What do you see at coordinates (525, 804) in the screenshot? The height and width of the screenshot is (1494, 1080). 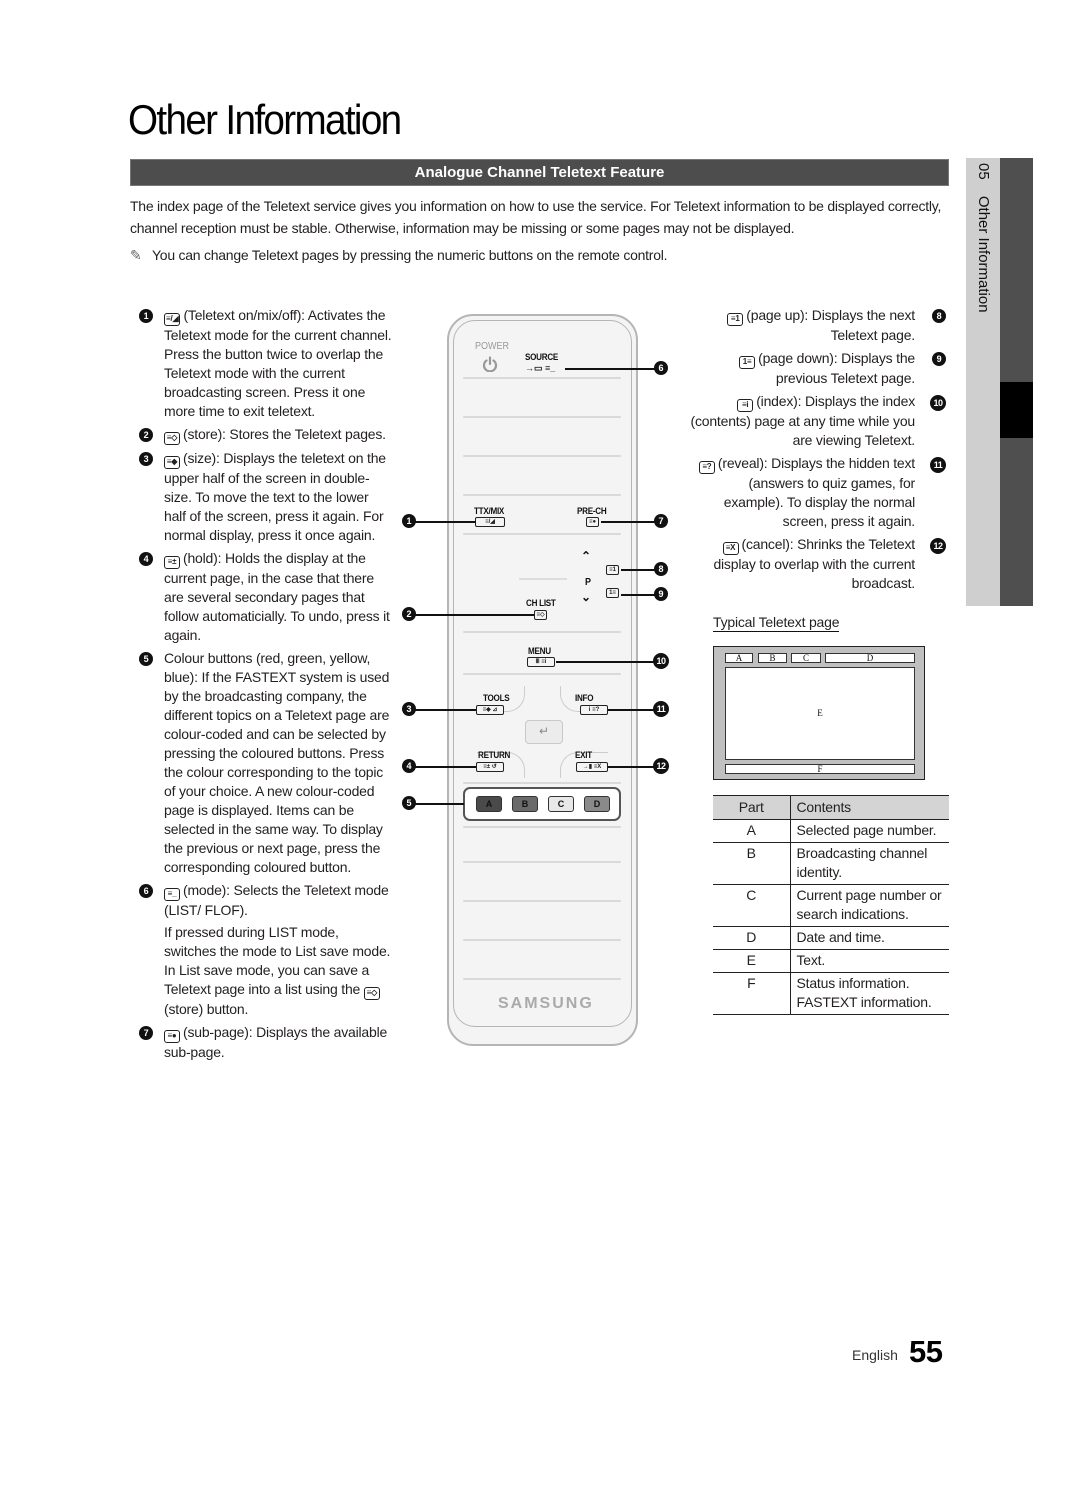 I see `color-button-b: B` at bounding box center [525, 804].